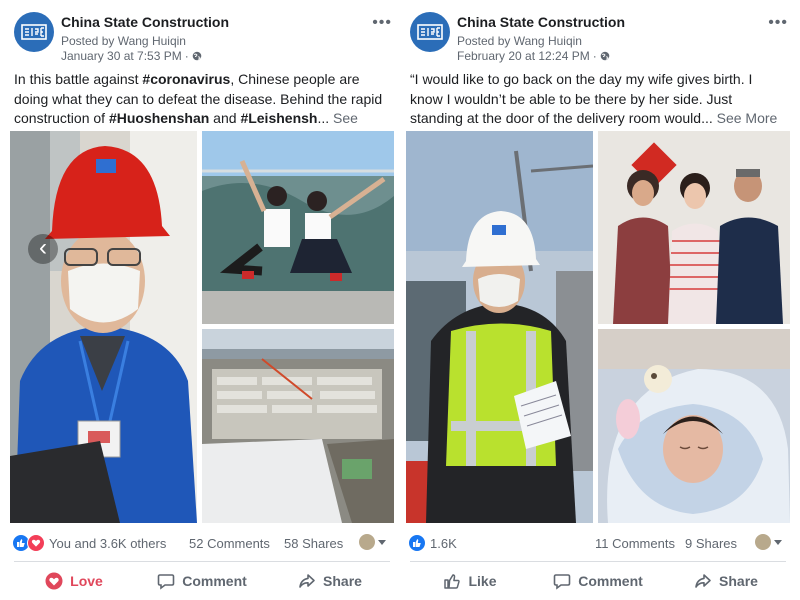  Describe the element at coordinates (694, 426) in the screenshot. I see `photo-newborn-baby` at that location.